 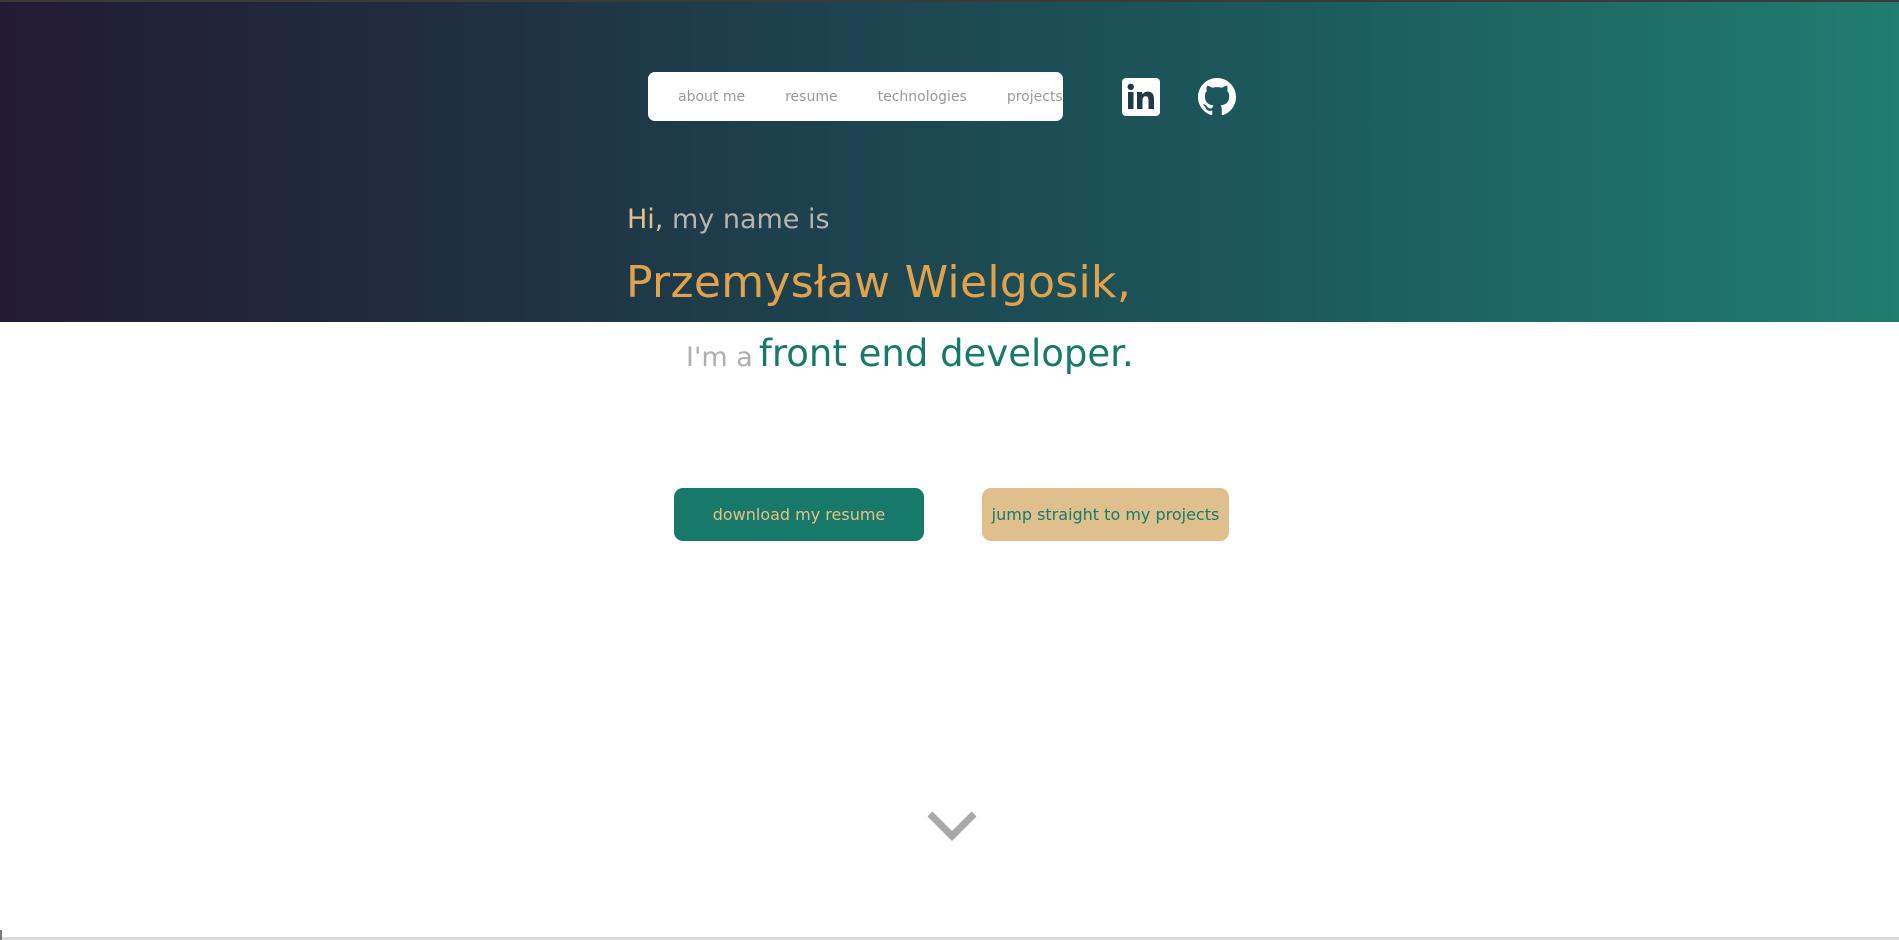 I want to click on main-nav: about me resume technologies projects, so click(x=855, y=96).